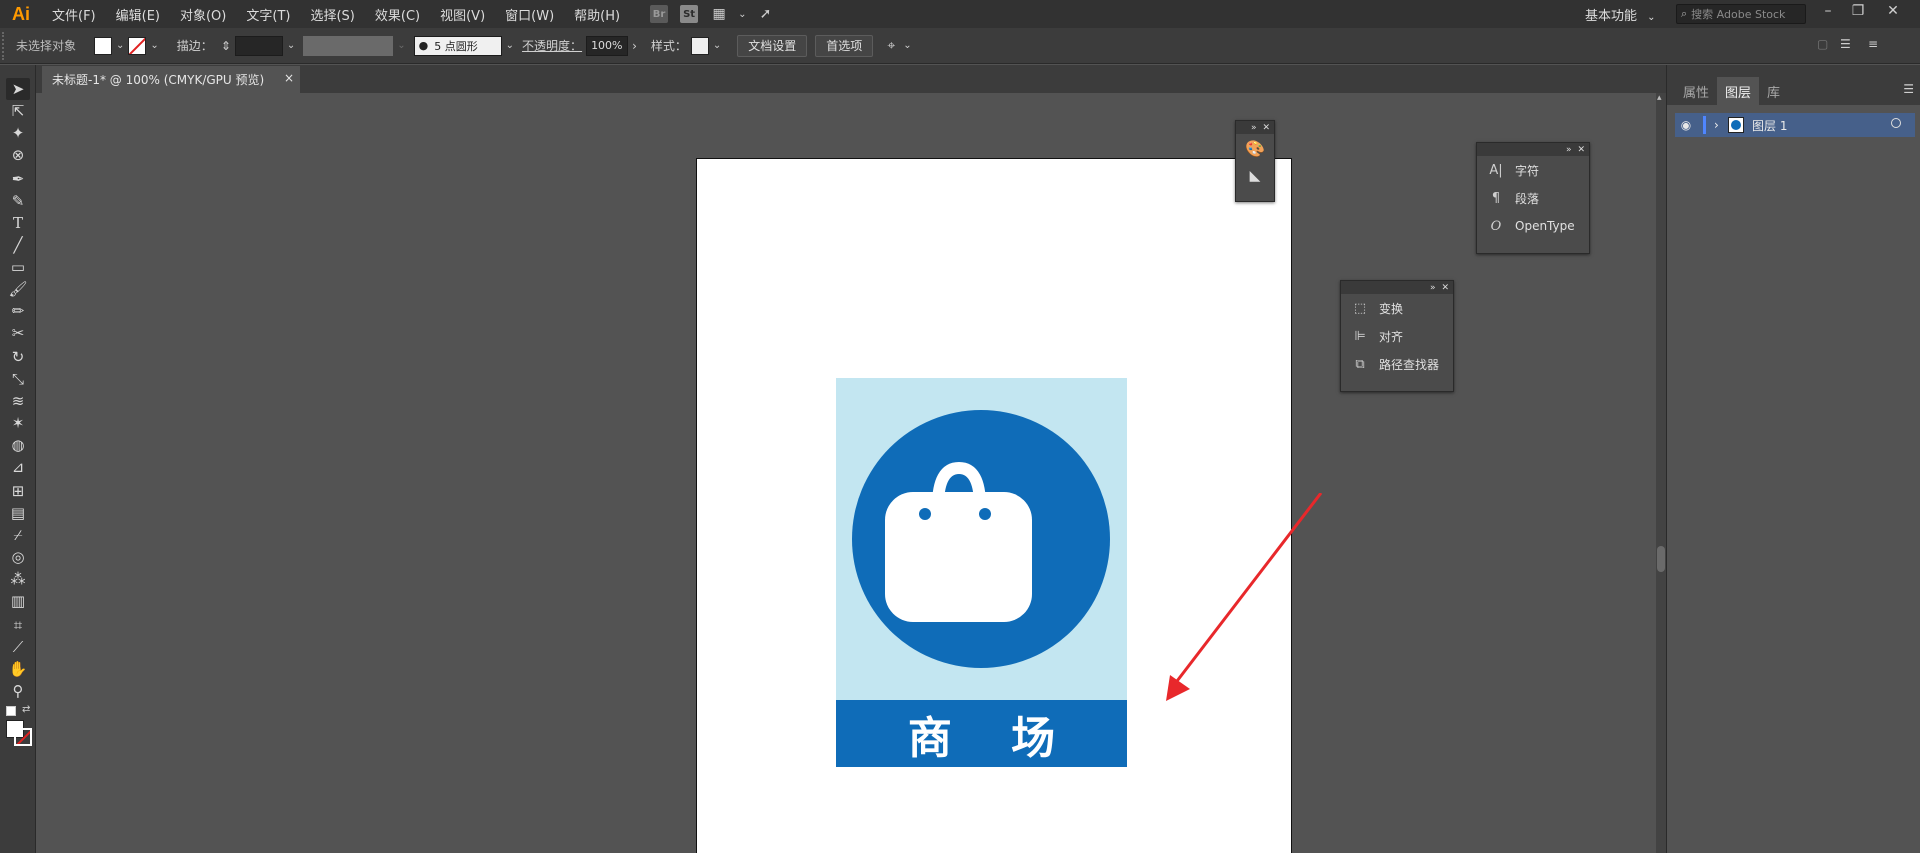  What do you see at coordinates (1795, 125) in the screenshot?
I see `layer-row: ◉ › 图层 1` at bounding box center [1795, 125].